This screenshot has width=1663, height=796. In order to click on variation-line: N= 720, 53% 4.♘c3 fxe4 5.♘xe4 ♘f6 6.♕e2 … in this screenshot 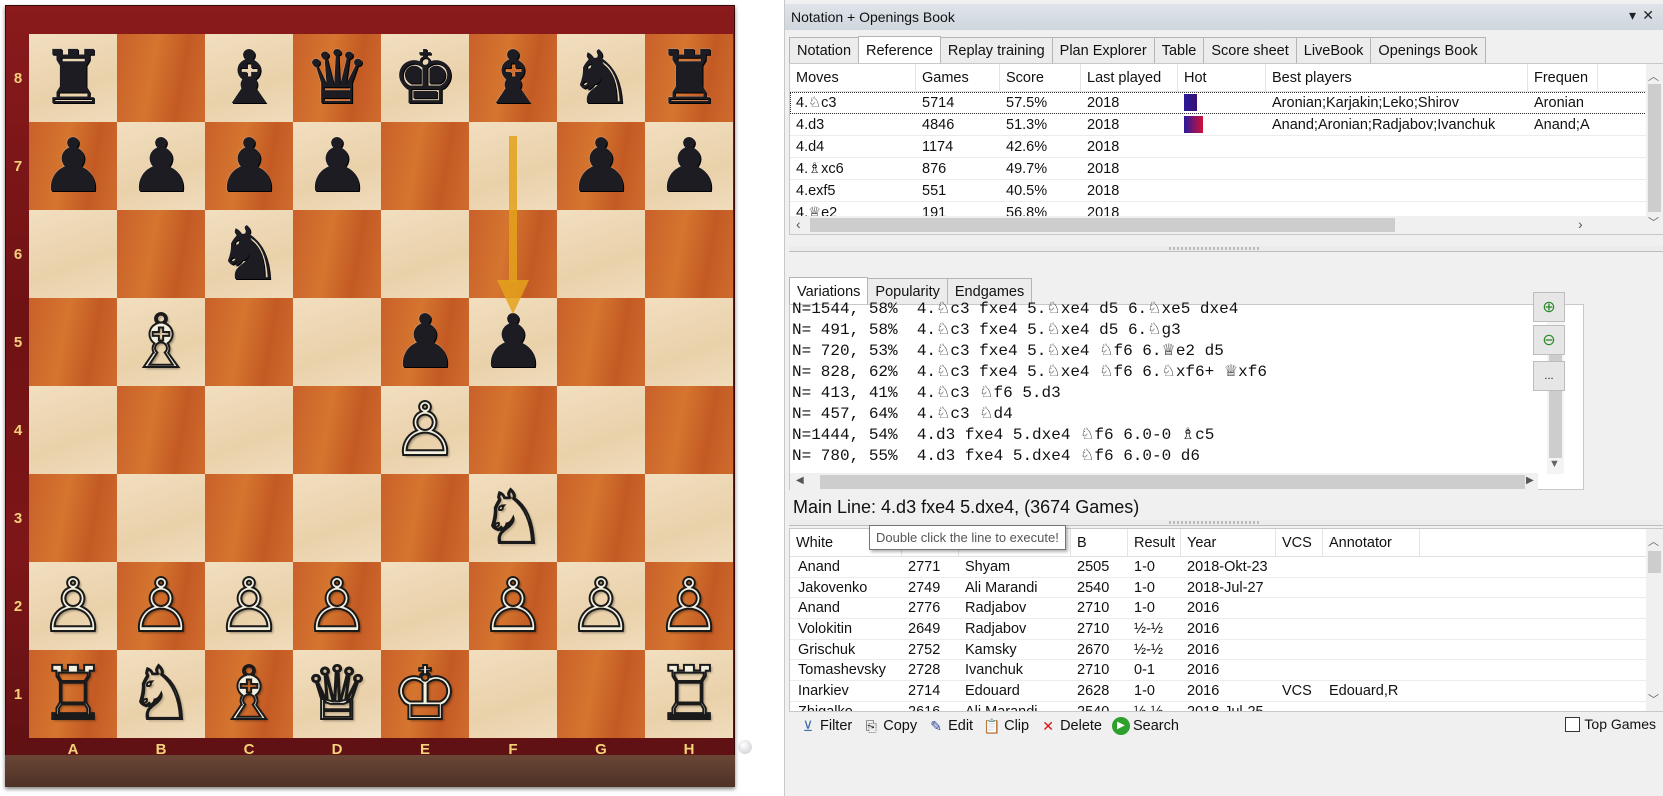, I will do `click(1175, 351)`.